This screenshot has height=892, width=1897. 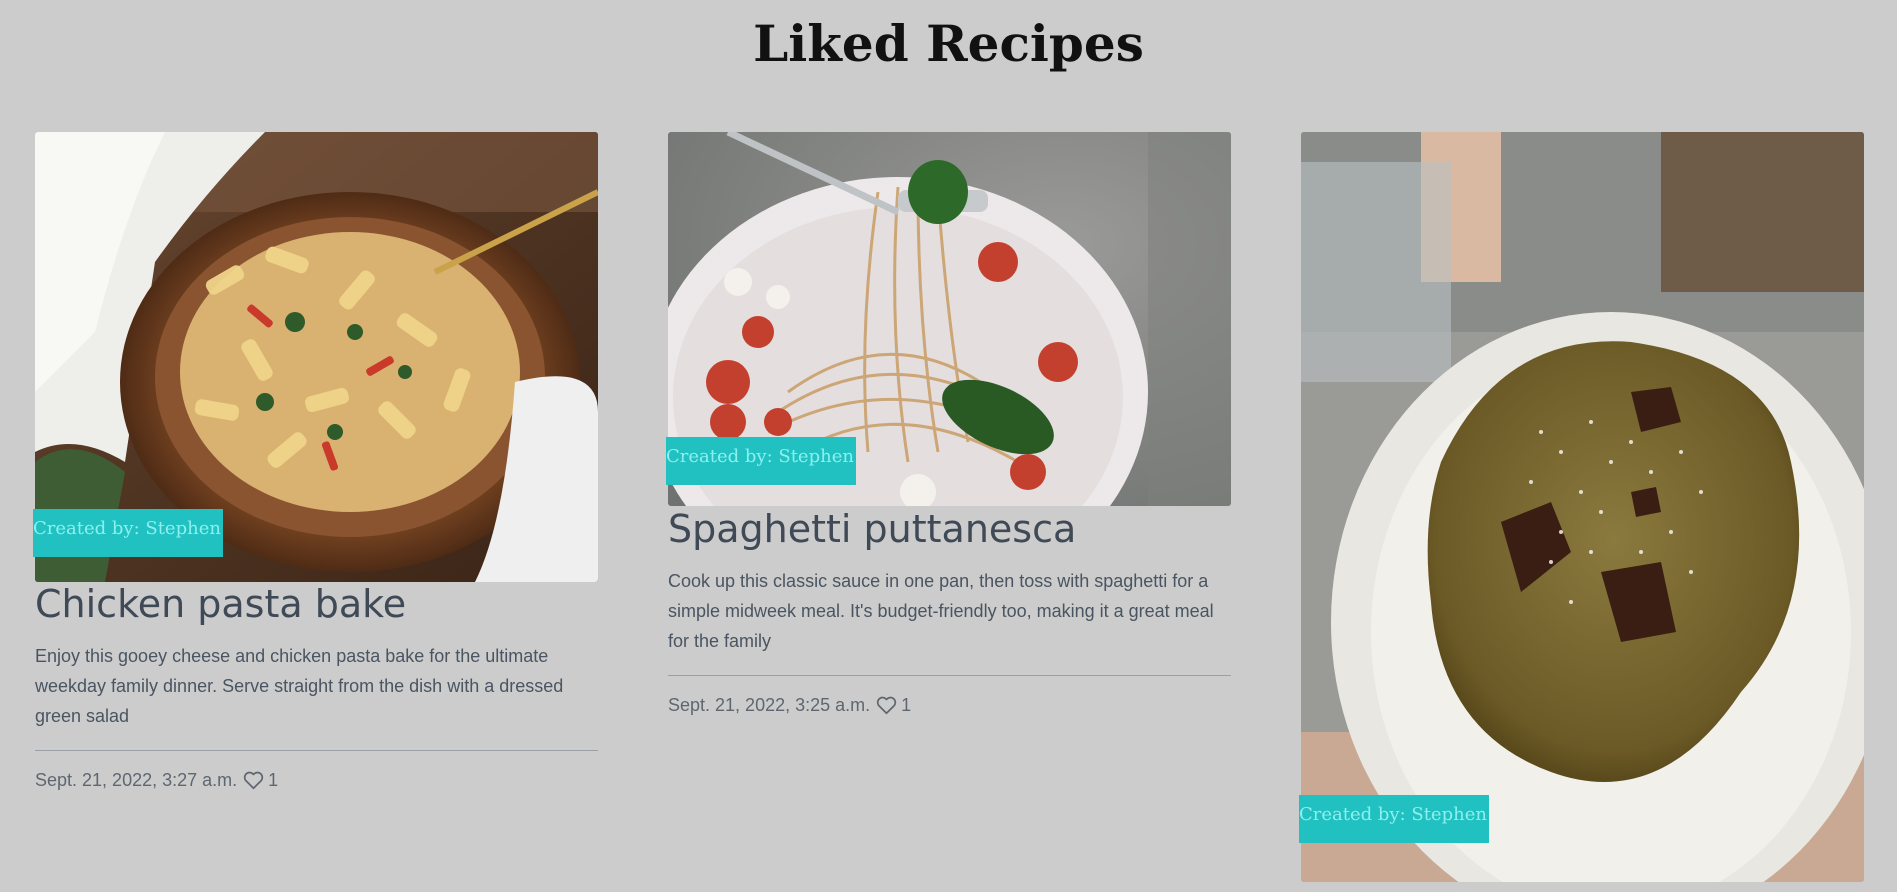 I want to click on recipe-date: Sept. 21, 2022, 3:25 a.m., so click(x=769, y=705).